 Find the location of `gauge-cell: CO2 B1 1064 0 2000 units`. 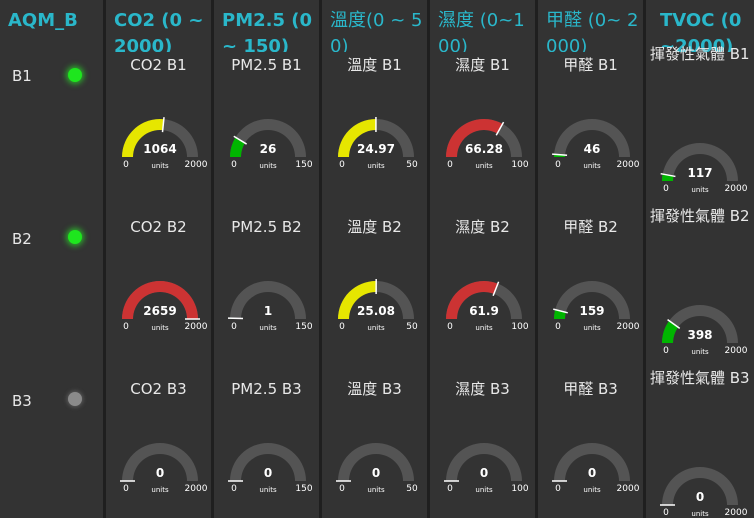

gauge-cell: CO2 B1 1064 0 2000 units is located at coordinates (158, 136).